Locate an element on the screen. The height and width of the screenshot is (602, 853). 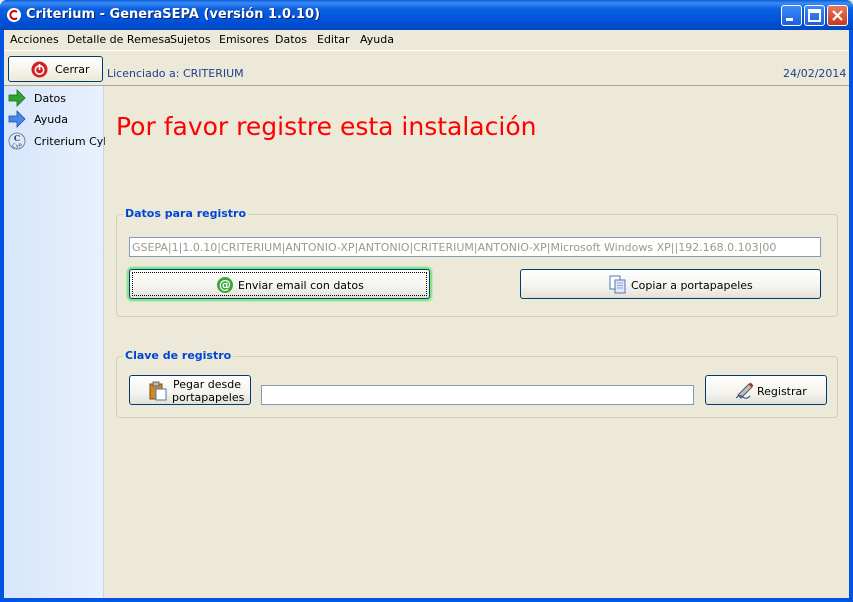
sidebar: Datos Ayuda C CyP Criterium CyP is located at coordinates (57, 342).